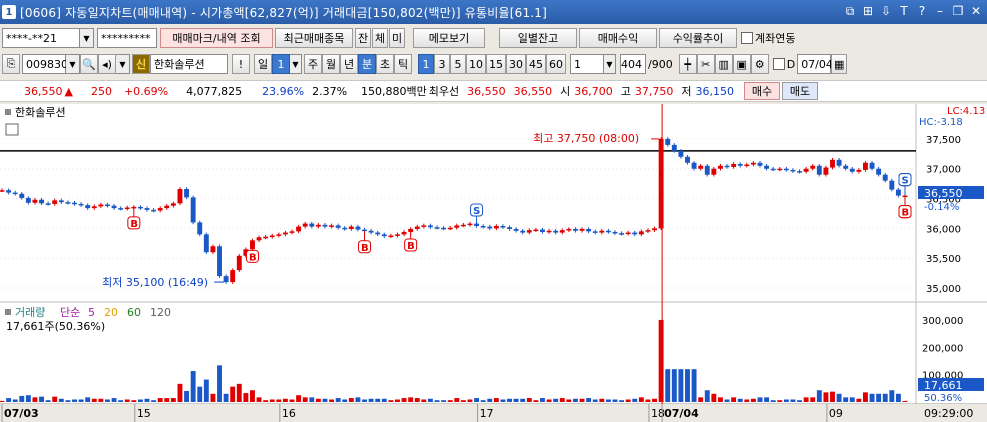 The image size is (987, 422). I want to click on ask-price: 36,550, so click(486, 91).